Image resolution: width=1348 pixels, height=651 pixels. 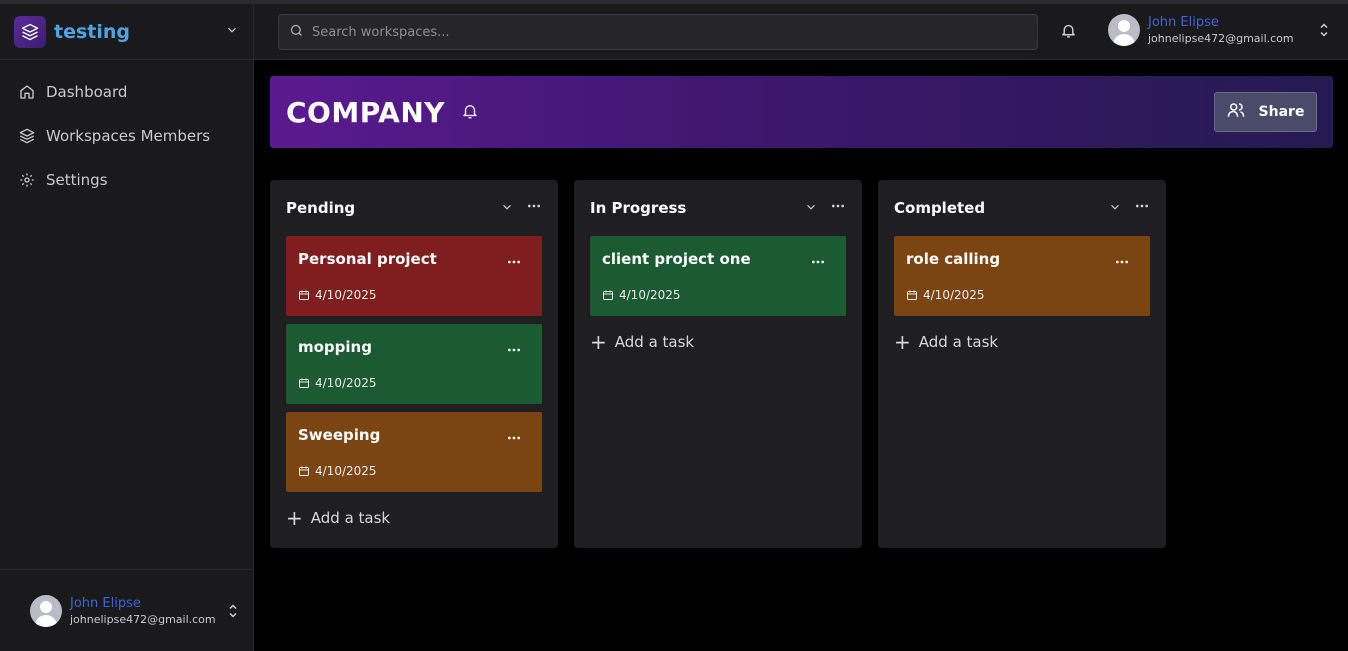 I want to click on users-icon, so click(x=1236, y=112).